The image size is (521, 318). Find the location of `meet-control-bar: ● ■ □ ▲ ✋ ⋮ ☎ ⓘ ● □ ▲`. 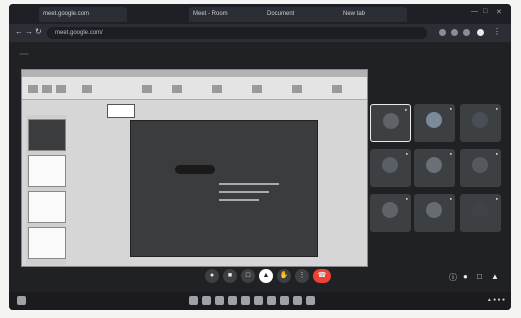

meet-control-bar: ● ■ □ ▲ ✋ ⋮ ☎ ⓘ ● □ ▲ is located at coordinates (260, 279).